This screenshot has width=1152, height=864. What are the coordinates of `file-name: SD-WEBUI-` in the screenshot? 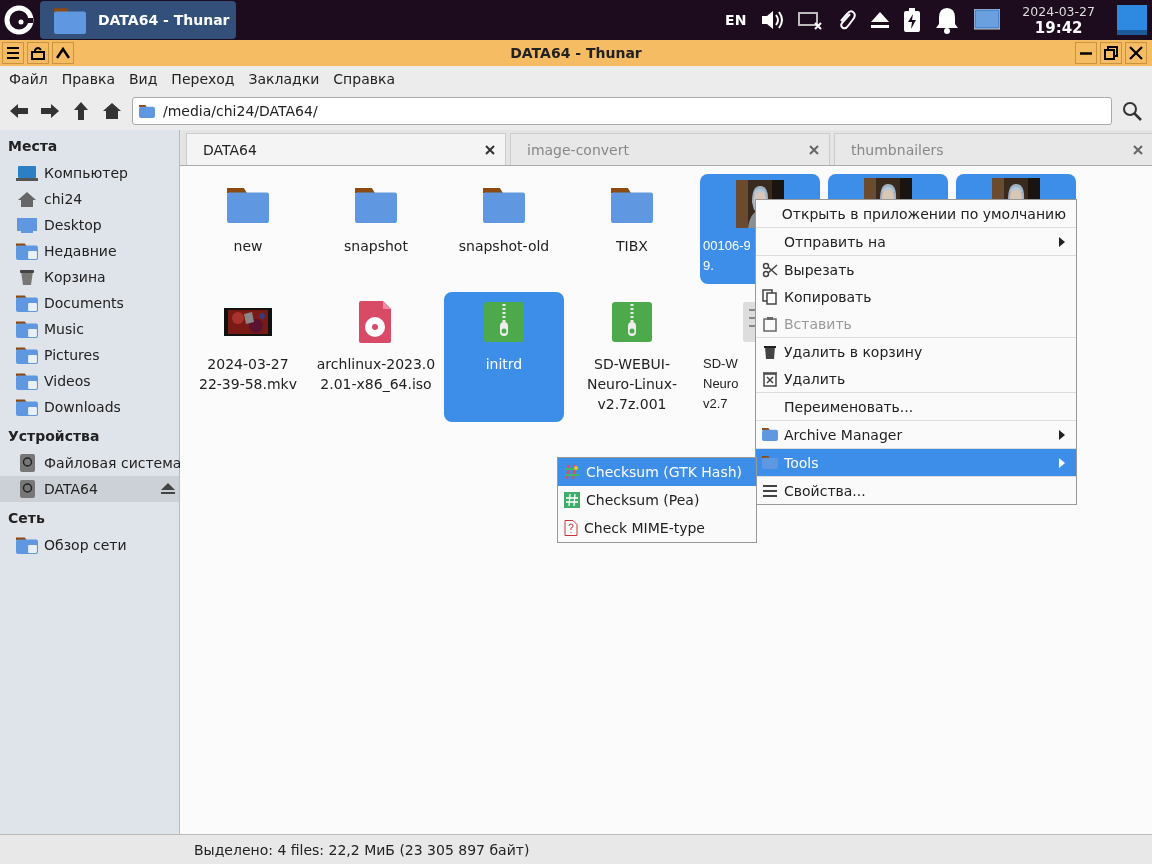 It's located at (632, 364).